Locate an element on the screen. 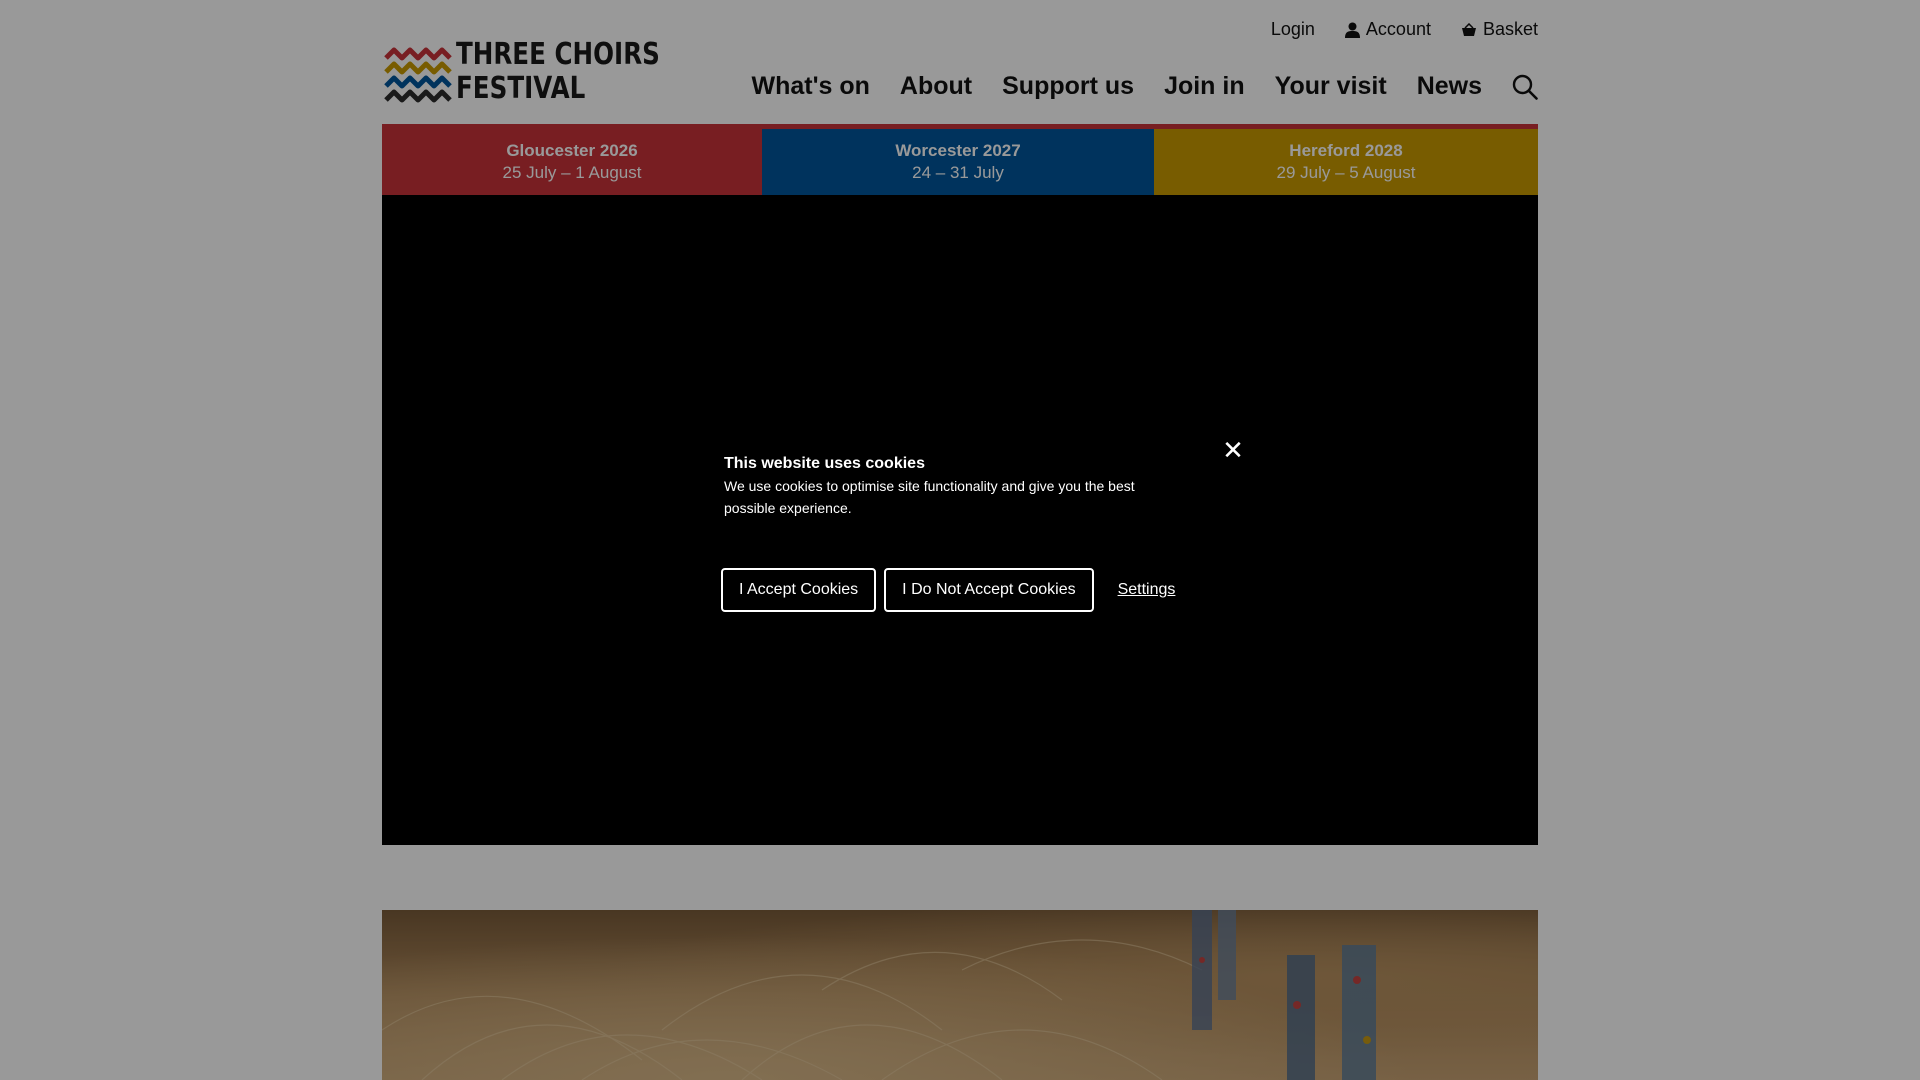  cookie-title: This website uses cookies is located at coordinates (824, 463).